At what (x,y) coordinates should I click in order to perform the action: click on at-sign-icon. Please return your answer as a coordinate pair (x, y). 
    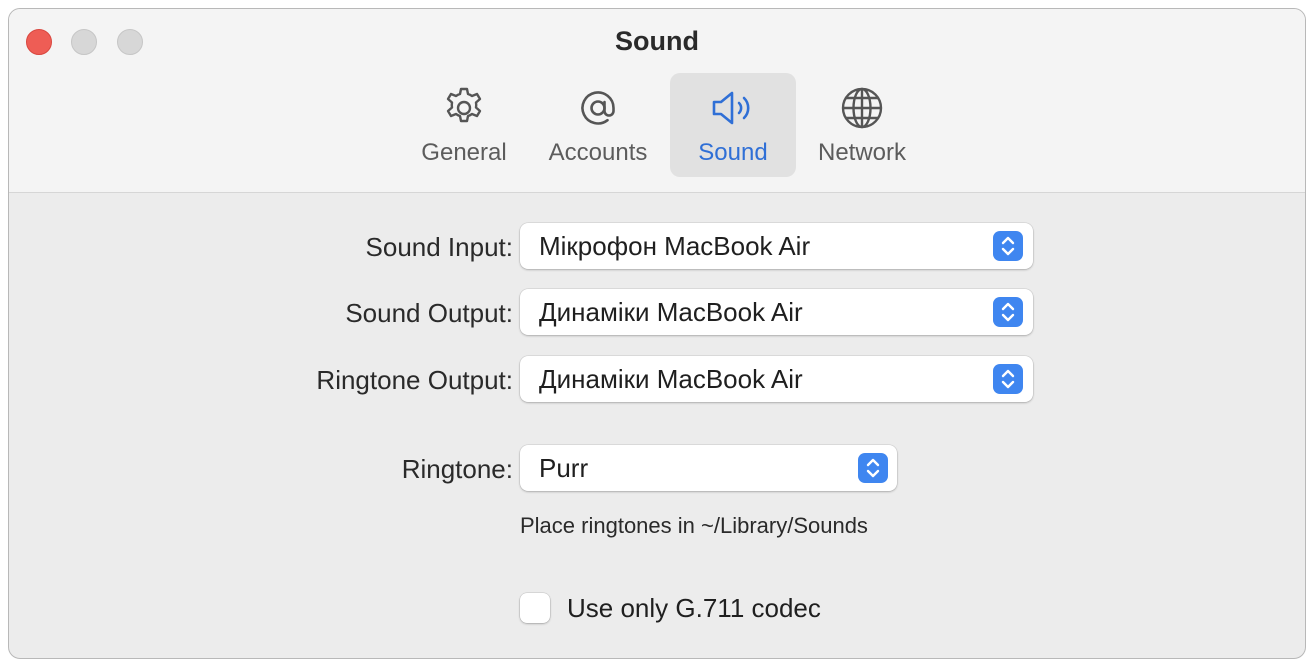
    Looking at the image, I should click on (598, 108).